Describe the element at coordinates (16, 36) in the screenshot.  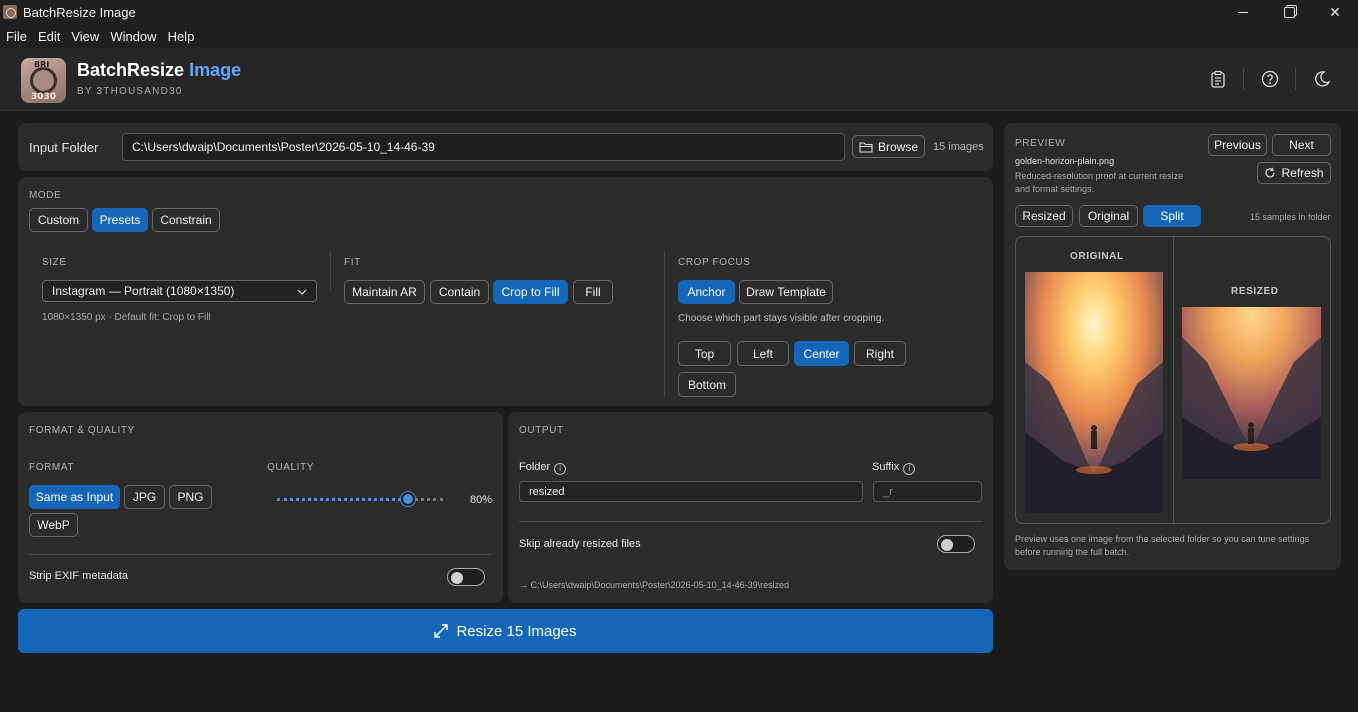
I see `menu-file: File` at that location.